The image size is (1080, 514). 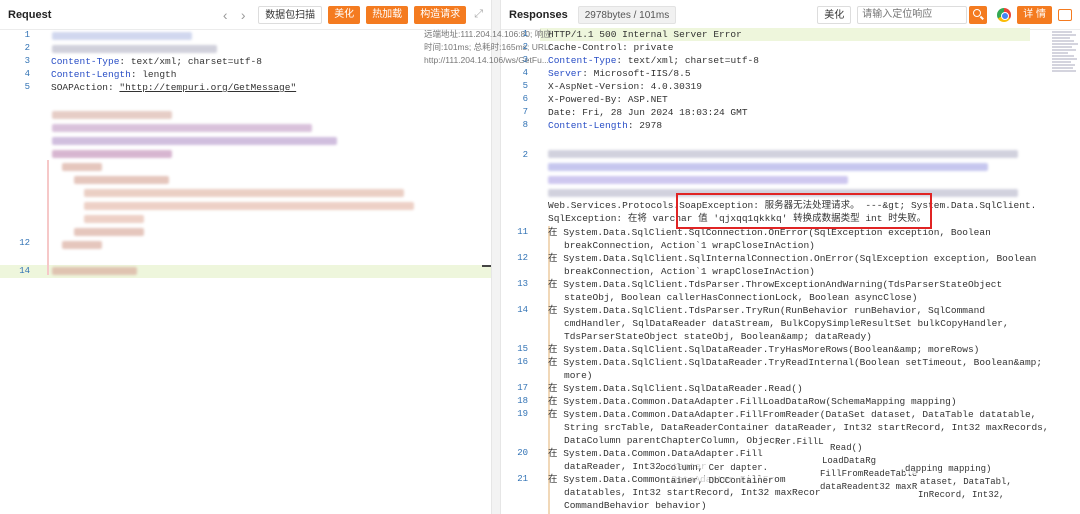 I want to click on overlap-text: LoadDataRg, so click(x=849, y=461).